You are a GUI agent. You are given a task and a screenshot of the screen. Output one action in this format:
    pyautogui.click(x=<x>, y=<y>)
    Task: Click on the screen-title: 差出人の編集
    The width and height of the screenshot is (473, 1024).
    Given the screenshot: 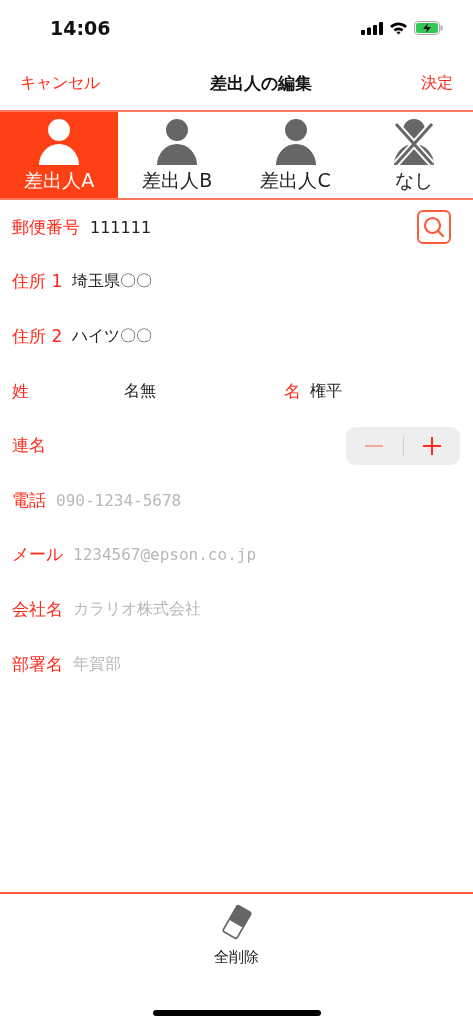 What is the action you would take?
    pyautogui.click(x=260, y=83)
    